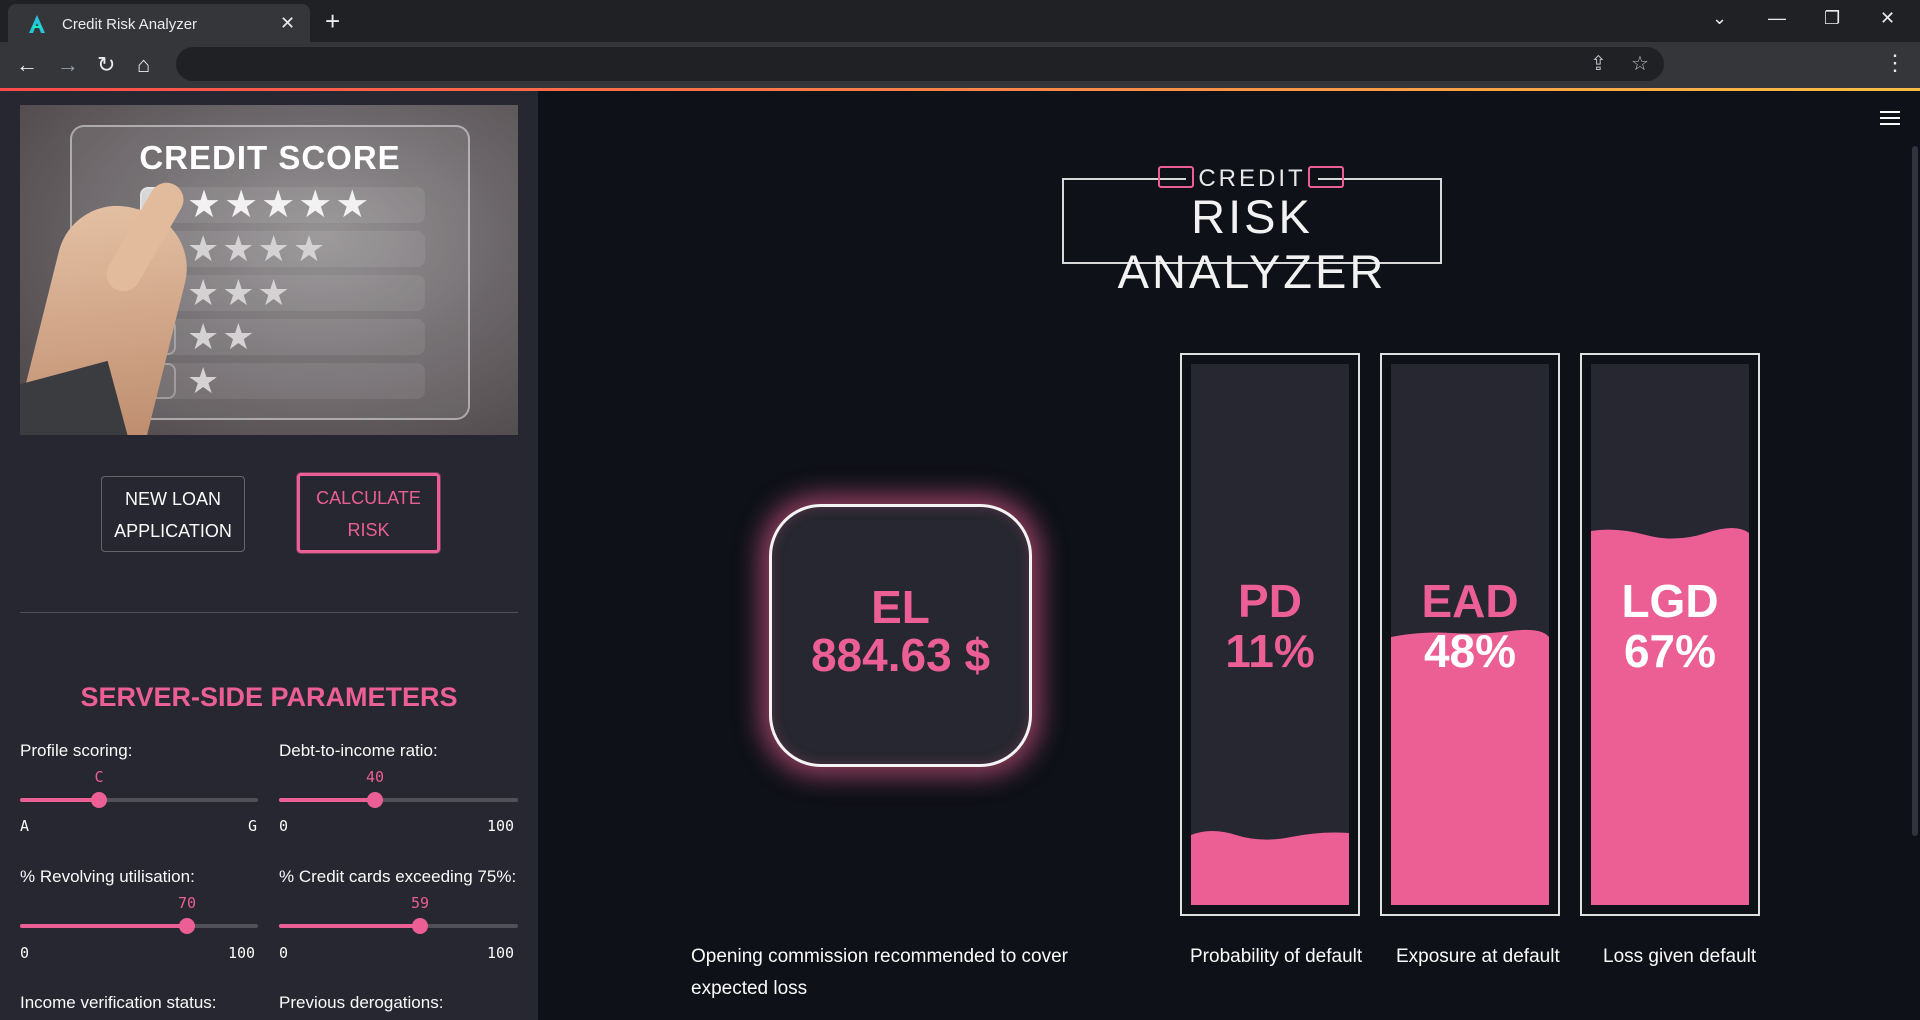  I want to click on reload-icon: ↻, so click(106, 65).